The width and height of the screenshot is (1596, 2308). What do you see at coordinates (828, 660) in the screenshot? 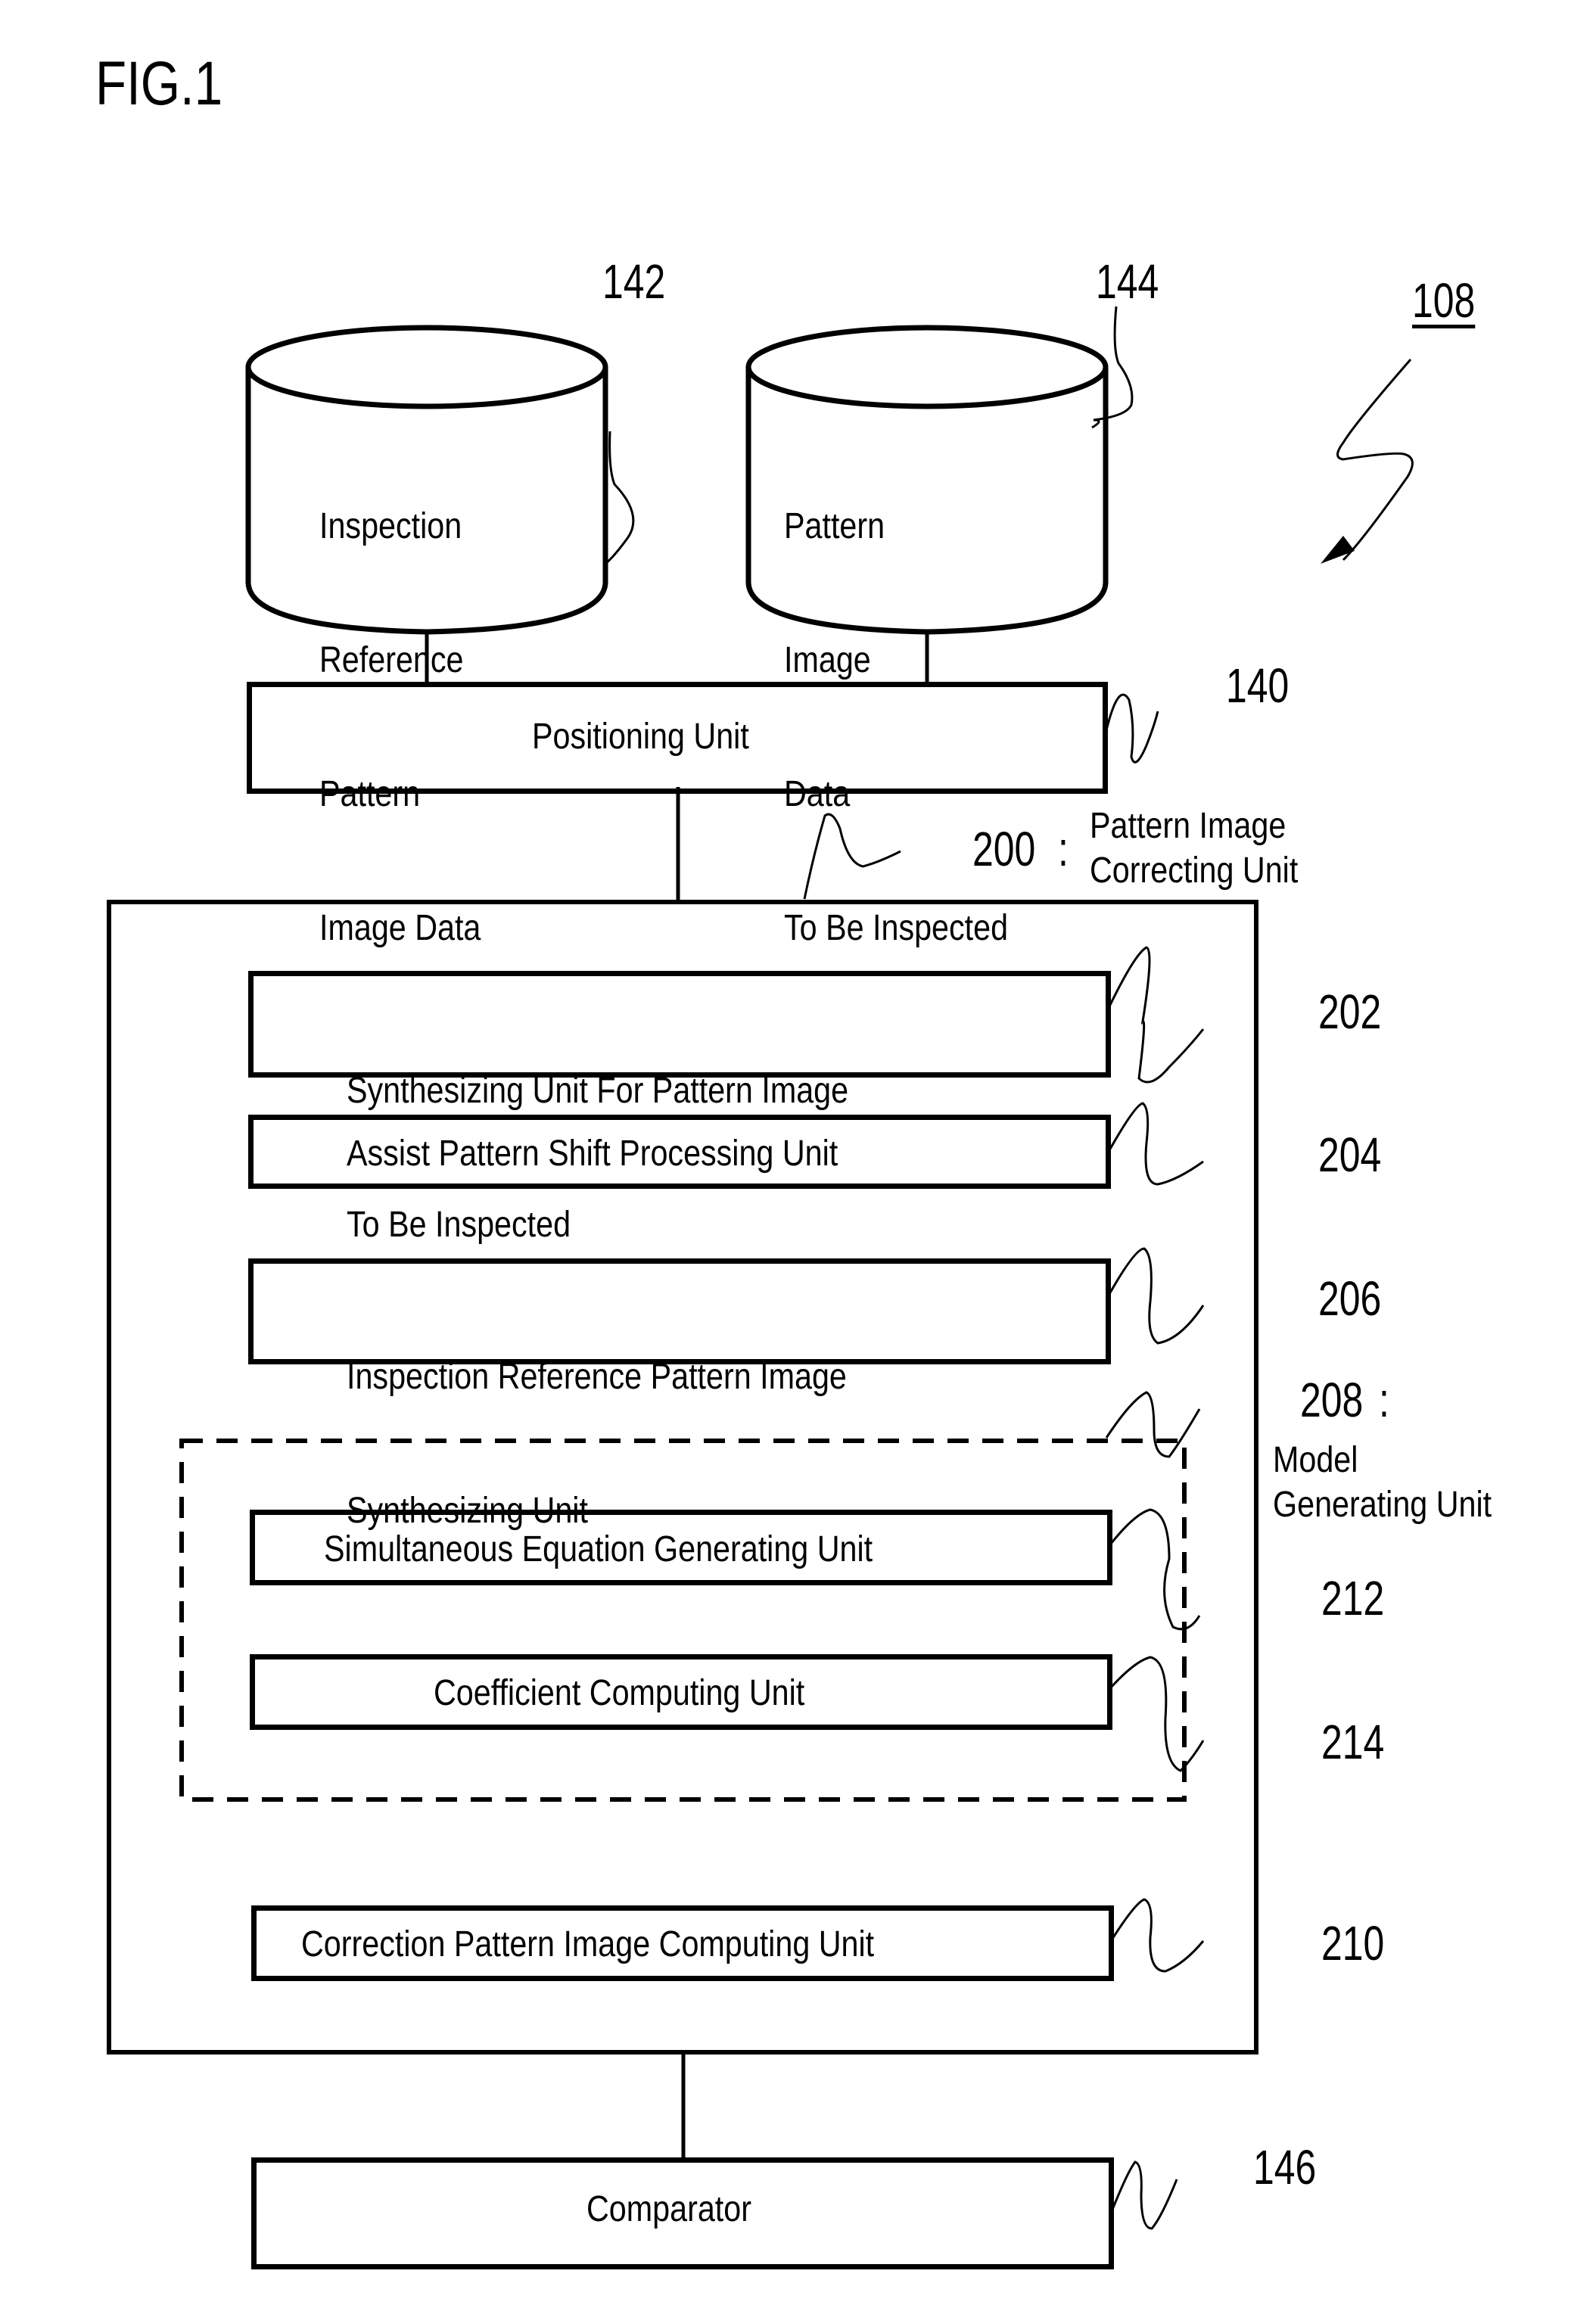
I see `database-144-line: Image` at bounding box center [828, 660].